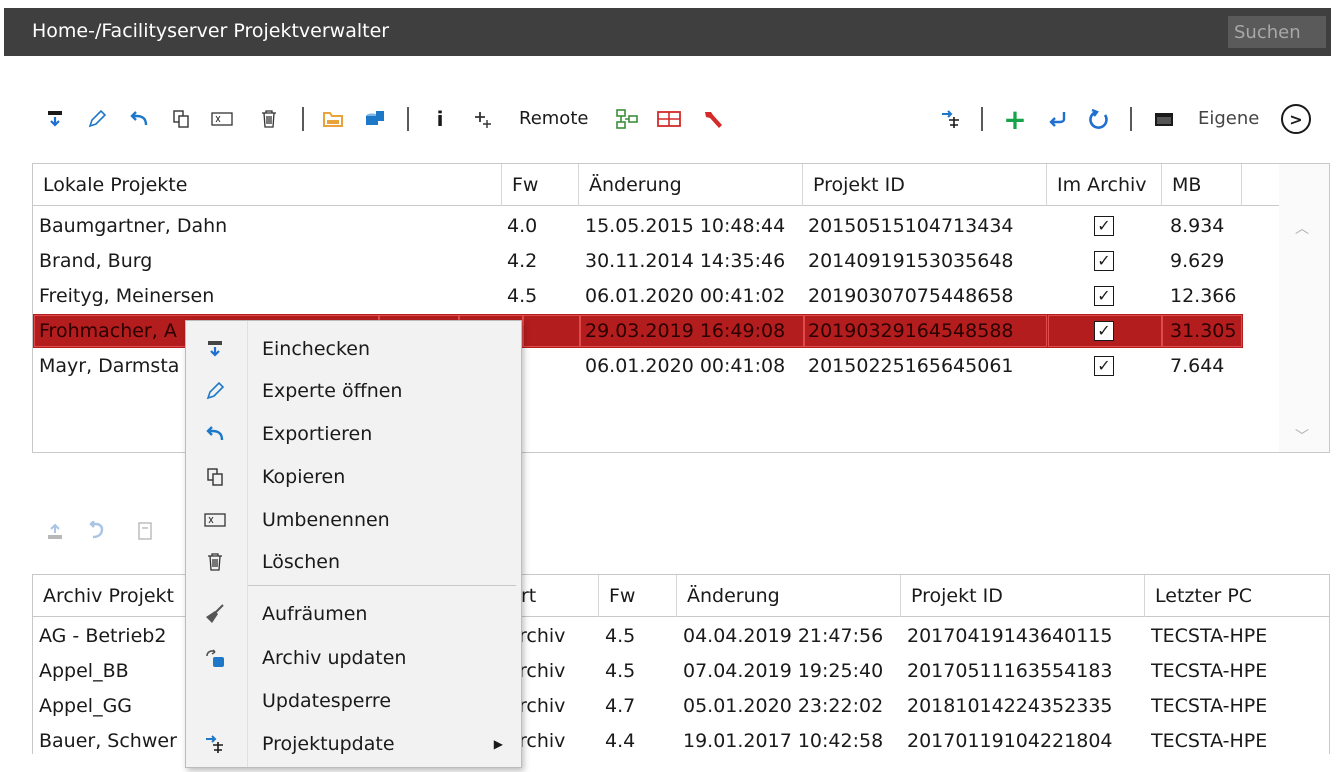 This screenshot has width=1337, height=772. Describe the element at coordinates (353, 614) in the screenshot. I see `menu-item-aufräumen: Aufräumen` at that location.